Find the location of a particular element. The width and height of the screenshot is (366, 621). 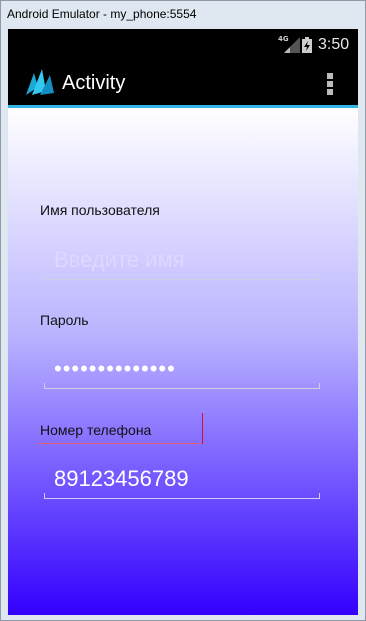

battery-icon is located at coordinates (307, 45).